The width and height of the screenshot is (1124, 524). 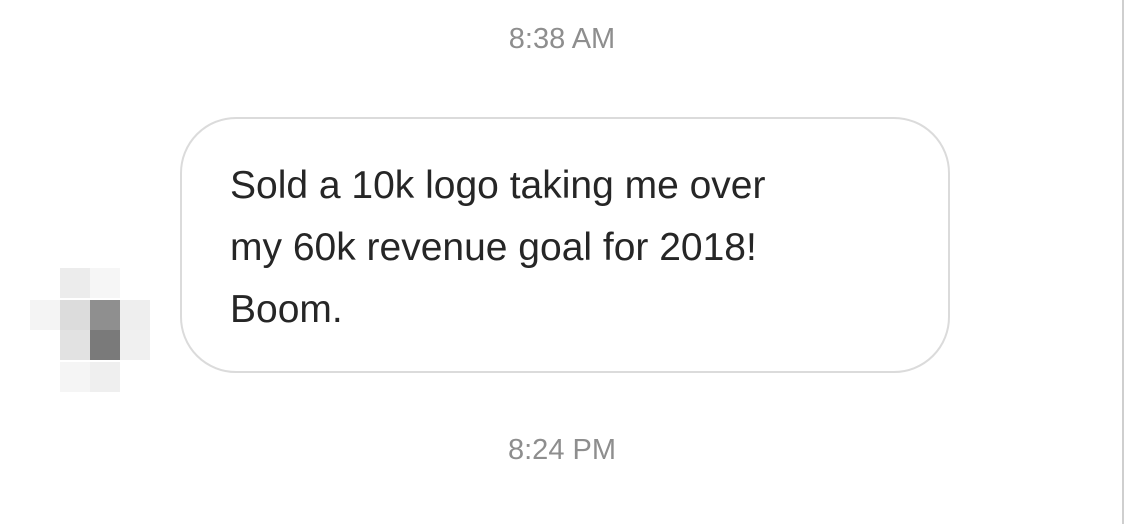 I want to click on timestamp-bottom: 8:24 PM, so click(x=562, y=450).